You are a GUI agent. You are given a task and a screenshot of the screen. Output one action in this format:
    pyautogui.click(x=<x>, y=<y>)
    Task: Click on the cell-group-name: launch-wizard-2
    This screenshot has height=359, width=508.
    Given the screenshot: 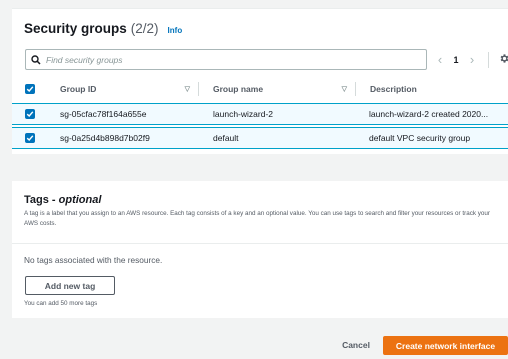 What is the action you would take?
    pyautogui.click(x=243, y=114)
    